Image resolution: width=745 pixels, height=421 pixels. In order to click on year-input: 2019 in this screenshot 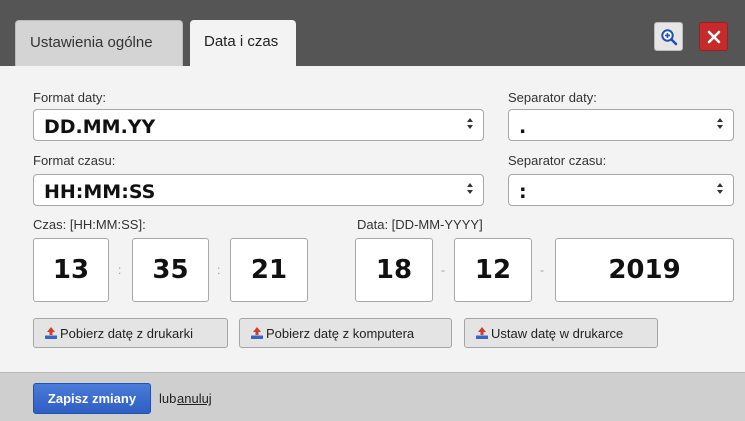, I will do `click(644, 270)`.